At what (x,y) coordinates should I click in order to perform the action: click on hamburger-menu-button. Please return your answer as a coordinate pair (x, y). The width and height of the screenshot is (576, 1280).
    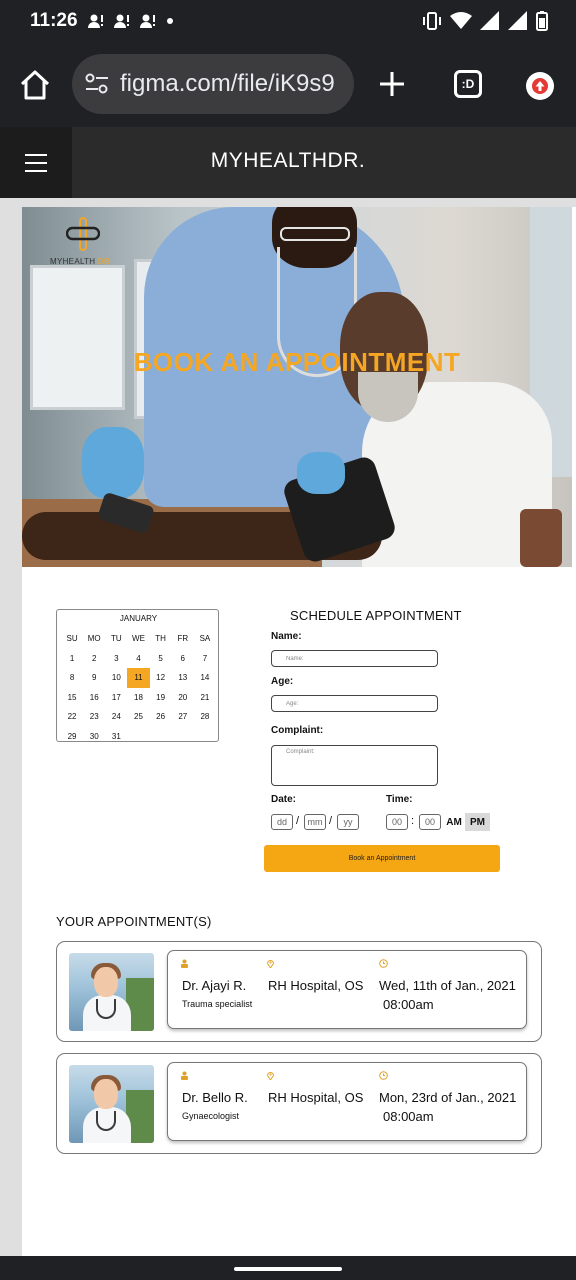
    Looking at the image, I should click on (36, 162).